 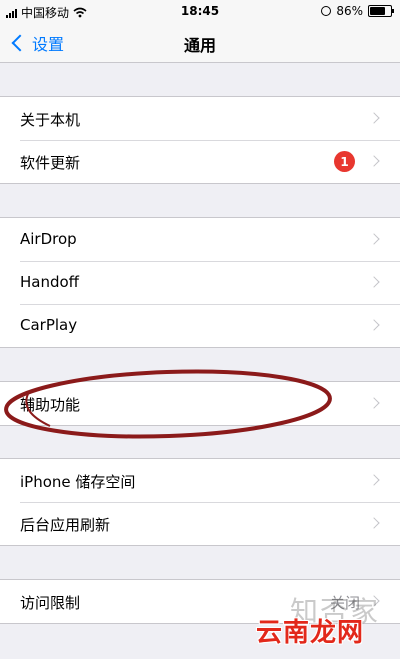 What do you see at coordinates (50, 603) in the screenshot?
I see `row-label: 访问限制` at bounding box center [50, 603].